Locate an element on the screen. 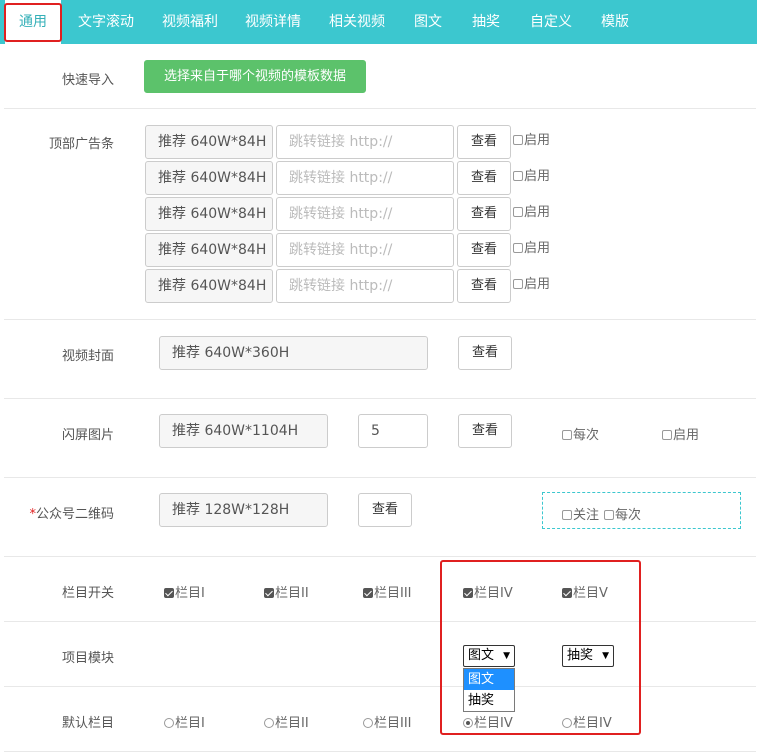  splash-view-button: 查看 is located at coordinates (485, 431).